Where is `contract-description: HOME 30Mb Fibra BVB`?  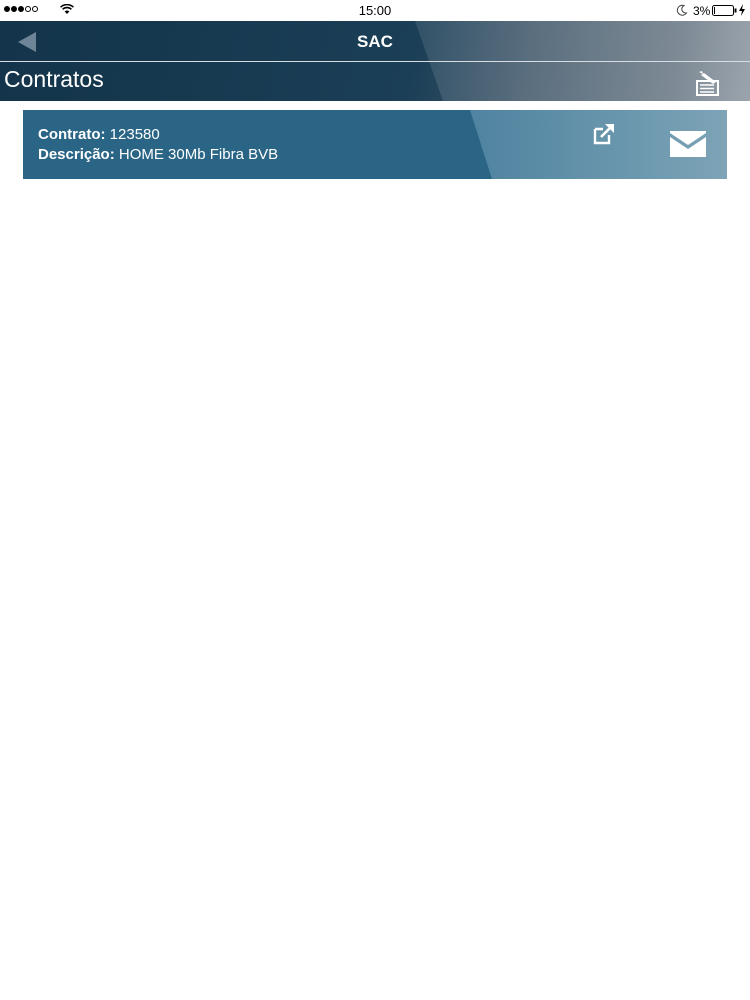 contract-description: HOME 30Mb Fibra BVB is located at coordinates (198, 154).